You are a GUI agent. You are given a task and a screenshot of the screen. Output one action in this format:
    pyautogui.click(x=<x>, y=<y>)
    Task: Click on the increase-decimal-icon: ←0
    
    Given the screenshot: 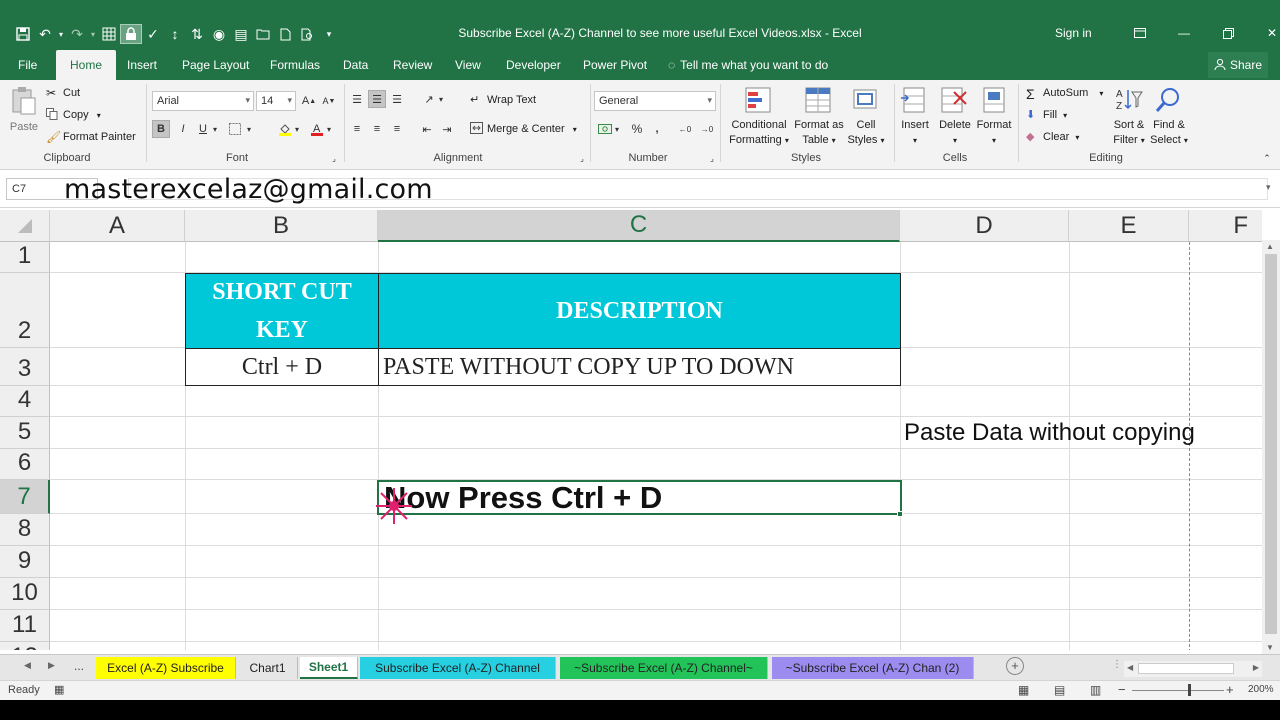 What is the action you would take?
    pyautogui.click(x=685, y=129)
    